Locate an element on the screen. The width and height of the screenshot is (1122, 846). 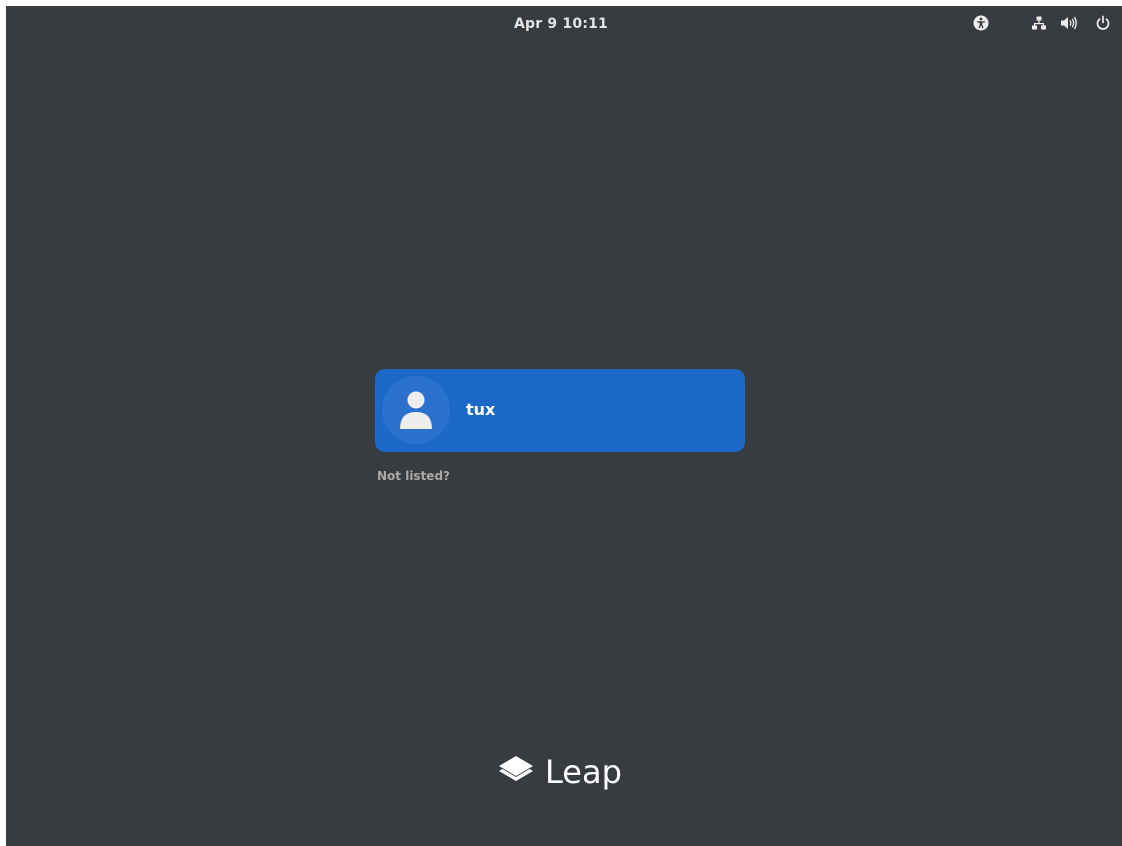
leap-logo-icon is located at coordinates (516, 772).